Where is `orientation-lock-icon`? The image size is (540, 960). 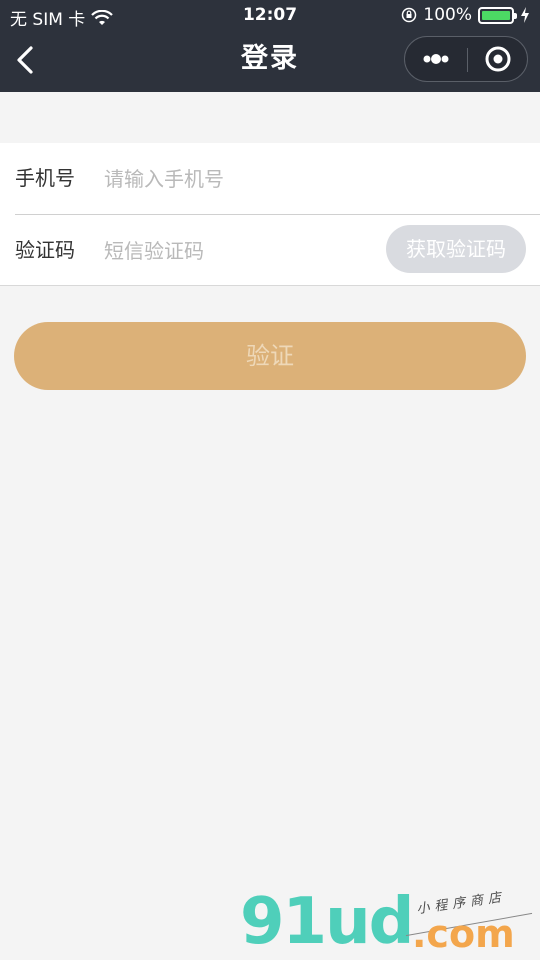 orientation-lock-icon is located at coordinates (409, 15).